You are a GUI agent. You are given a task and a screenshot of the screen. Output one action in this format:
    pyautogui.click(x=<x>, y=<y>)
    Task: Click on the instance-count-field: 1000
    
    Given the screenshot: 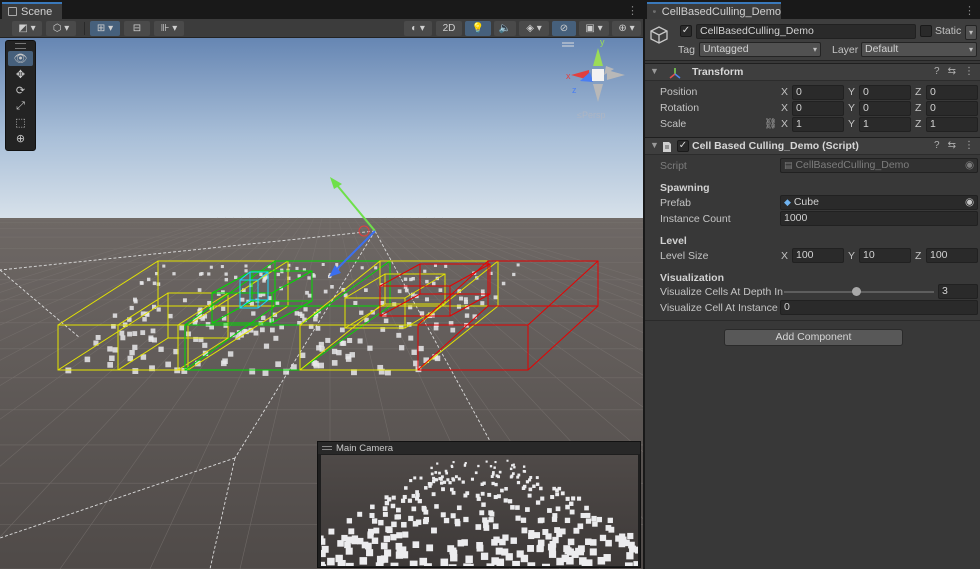 What is the action you would take?
    pyautogui.click(x=879, y=218)
    